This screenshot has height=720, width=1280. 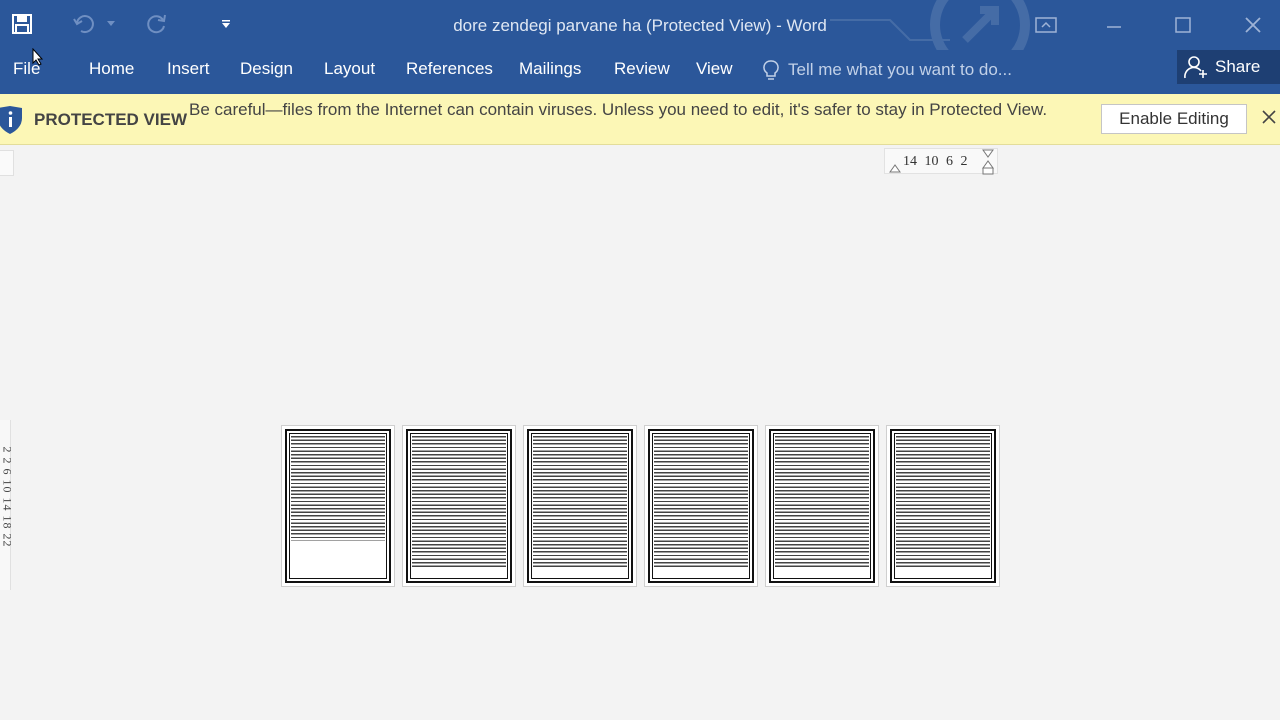 What do you see at coordinates (7, 163) in the screenshot?
I see `vertical-ruler-top` at bounding box center [7, 163].